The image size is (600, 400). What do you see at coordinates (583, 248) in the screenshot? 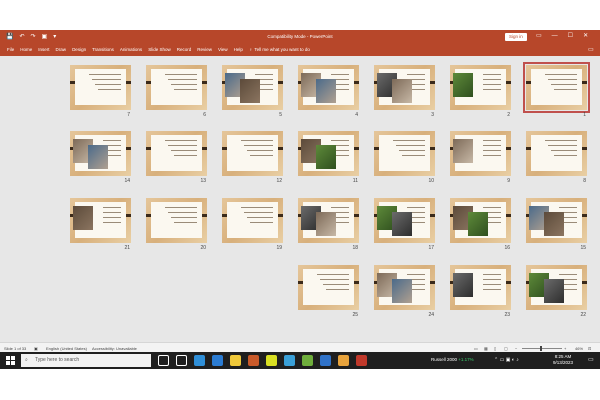
I see `slide-number: 15` at bounding box center [583, 248].